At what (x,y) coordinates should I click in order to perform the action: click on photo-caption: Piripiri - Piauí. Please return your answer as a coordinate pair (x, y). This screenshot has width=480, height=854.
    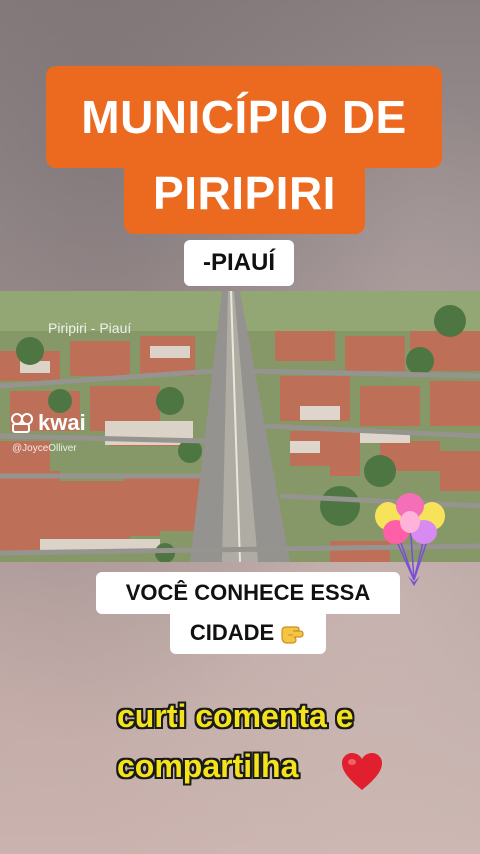
    Looking at the image, I should click on (90, 328).